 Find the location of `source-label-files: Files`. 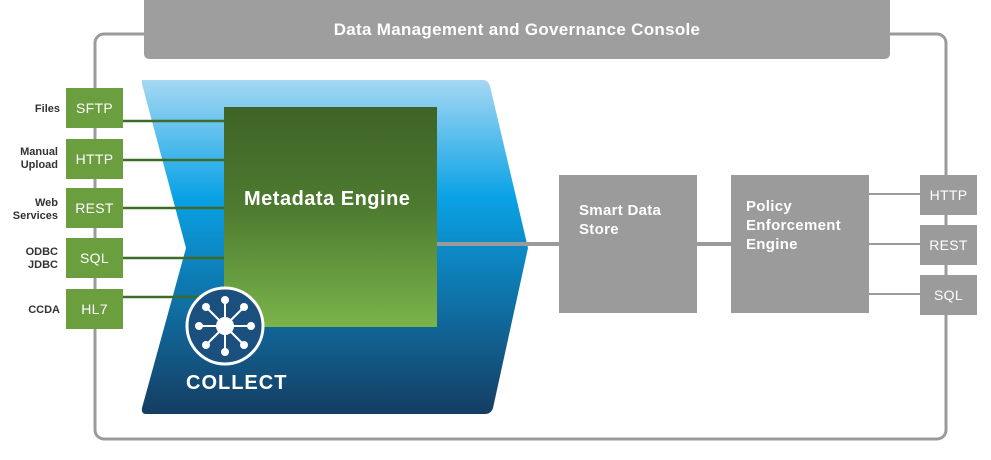

source-label-files: Files is located at coordinates (47, 109).